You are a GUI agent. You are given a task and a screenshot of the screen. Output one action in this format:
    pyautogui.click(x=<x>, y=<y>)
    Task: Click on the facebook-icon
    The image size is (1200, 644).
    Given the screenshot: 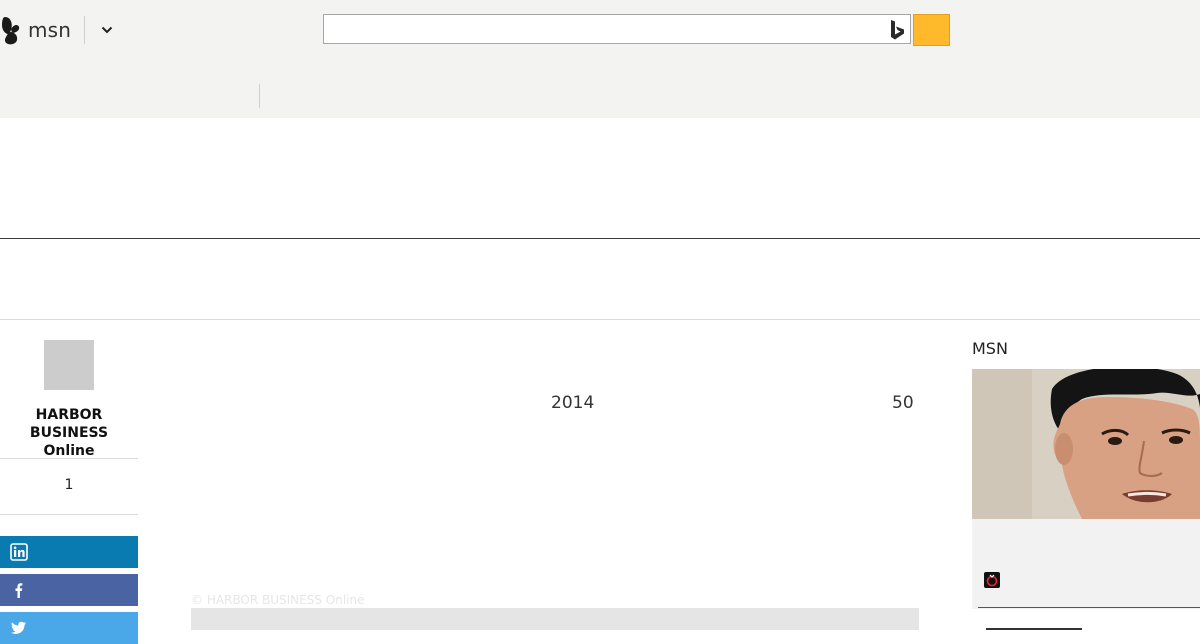 What is the action you would take?
    pyautogui.click(x=19, y=590)
    